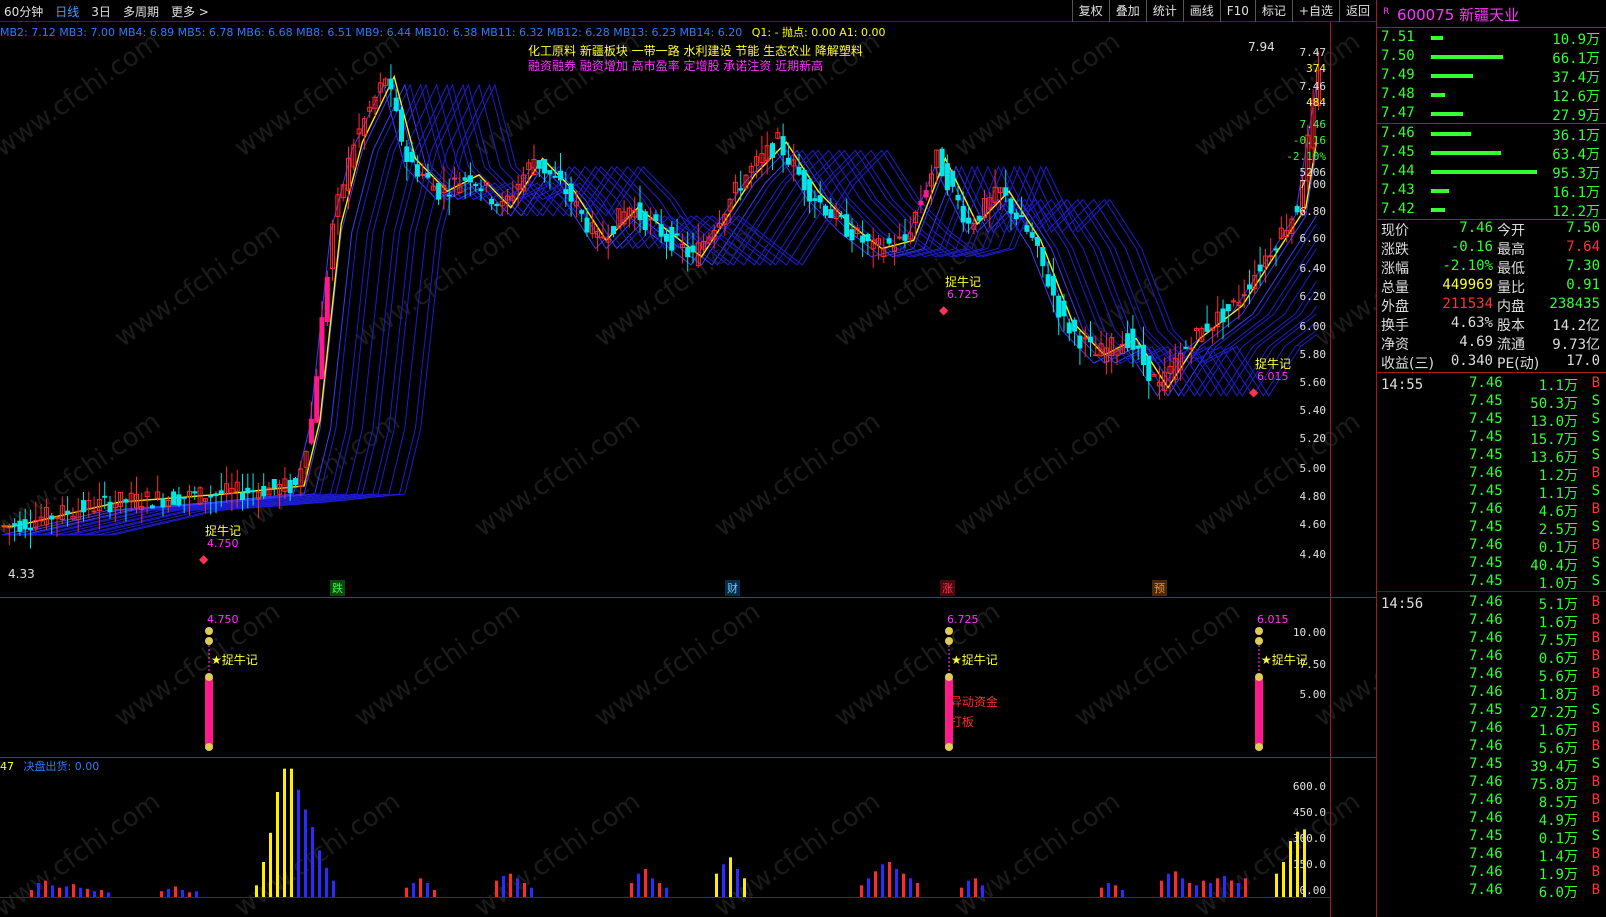  Describe the element at coordinates (1471, 247) in the screenshot. I see `quote-value: -0.16` at that location.